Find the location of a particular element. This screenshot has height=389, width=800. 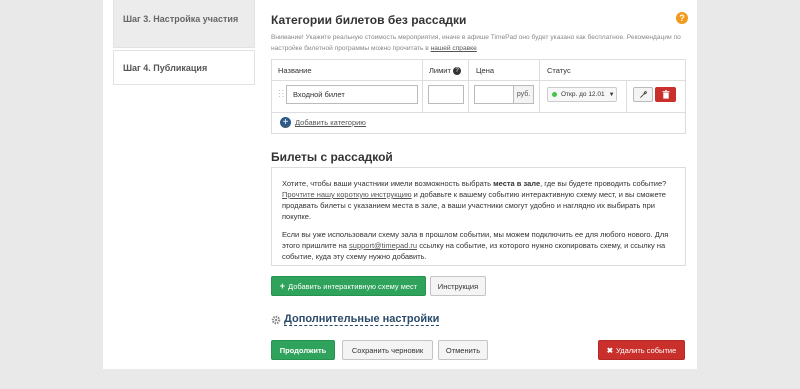

delete-category-button is located at coordinates (665, 94).